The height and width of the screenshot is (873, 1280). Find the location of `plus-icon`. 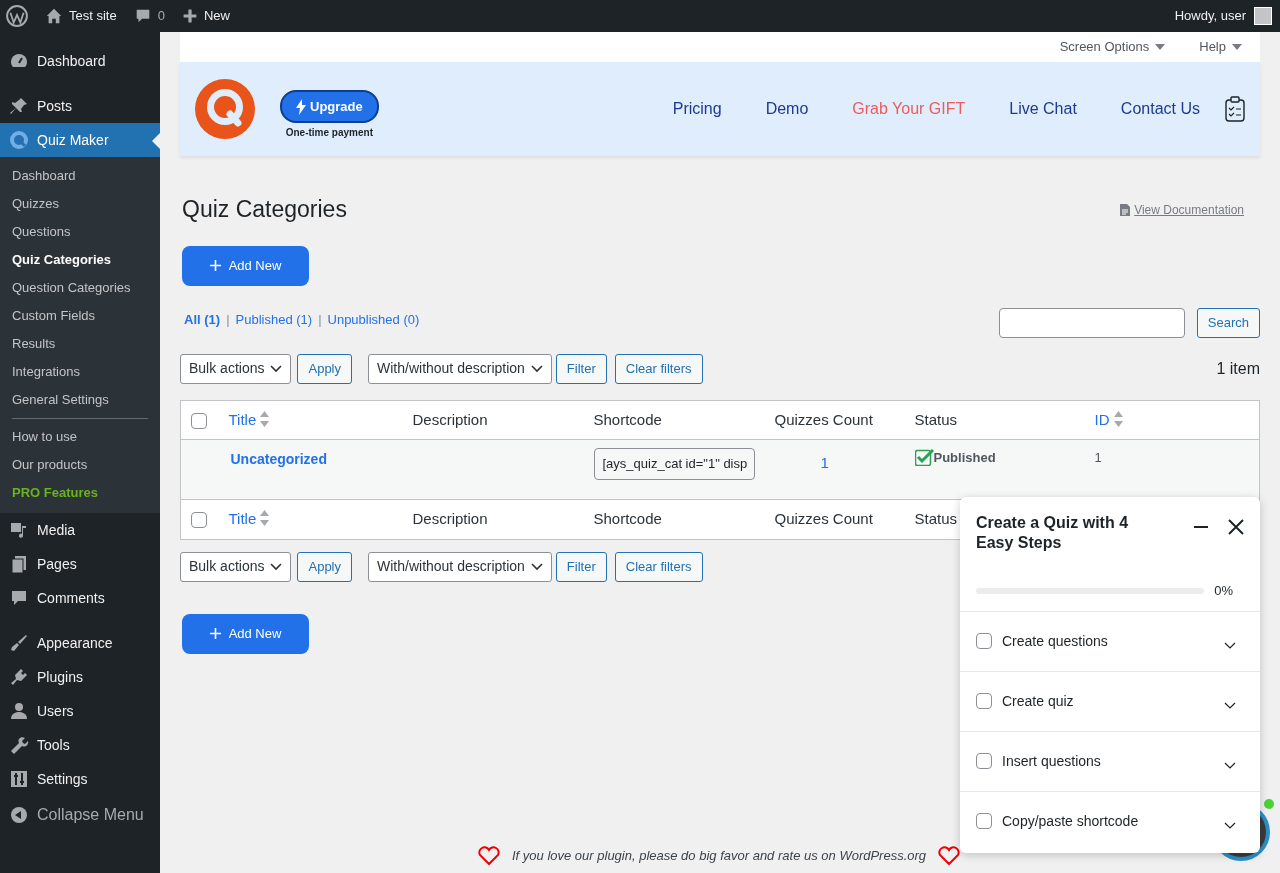

plus-icon is located at coordinates (189, 16).